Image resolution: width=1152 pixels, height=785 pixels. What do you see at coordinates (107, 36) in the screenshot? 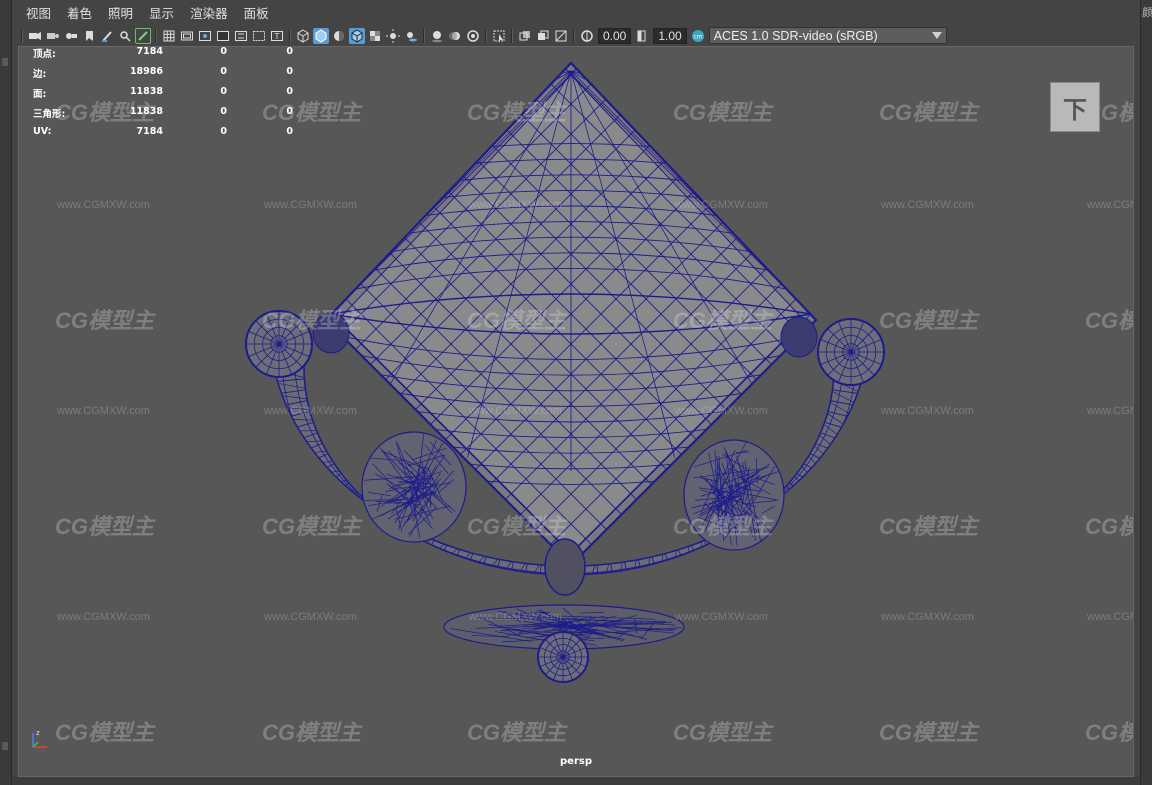
I see `grease-pencil-icon` at bounding box center [107, 36].